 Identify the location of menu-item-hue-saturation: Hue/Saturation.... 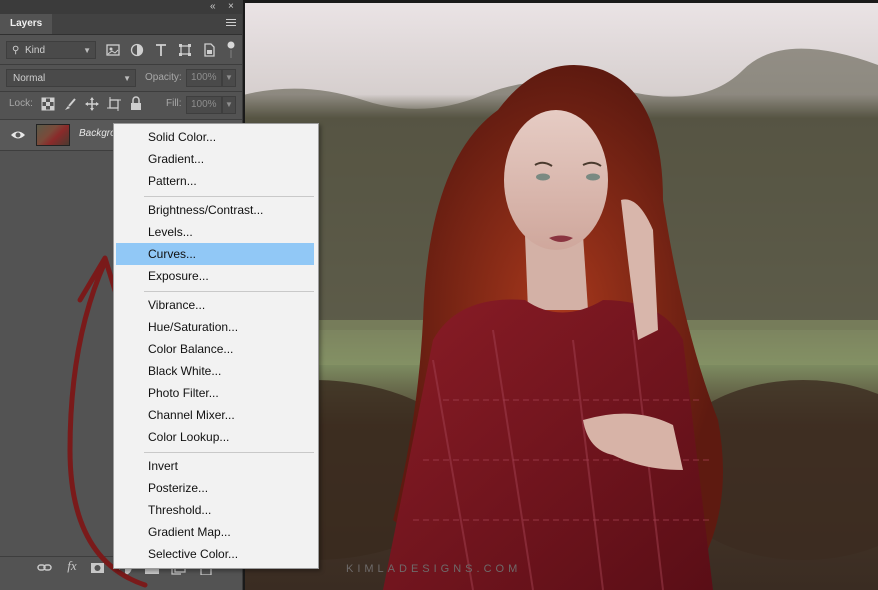
(215, 327).